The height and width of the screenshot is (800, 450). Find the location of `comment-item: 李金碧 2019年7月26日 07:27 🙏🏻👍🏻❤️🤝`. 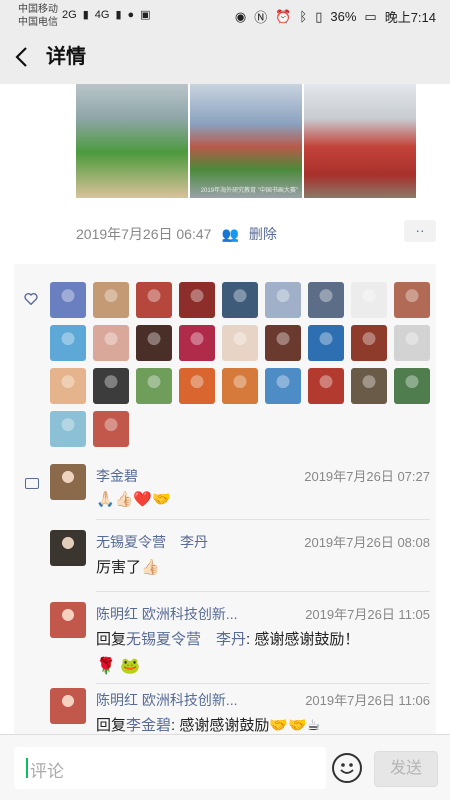

comment-item: 李金碧 2019年7月26日 07:27 🙏🏻👍🏻❤️🤝 is located at coordinates (240, 492).